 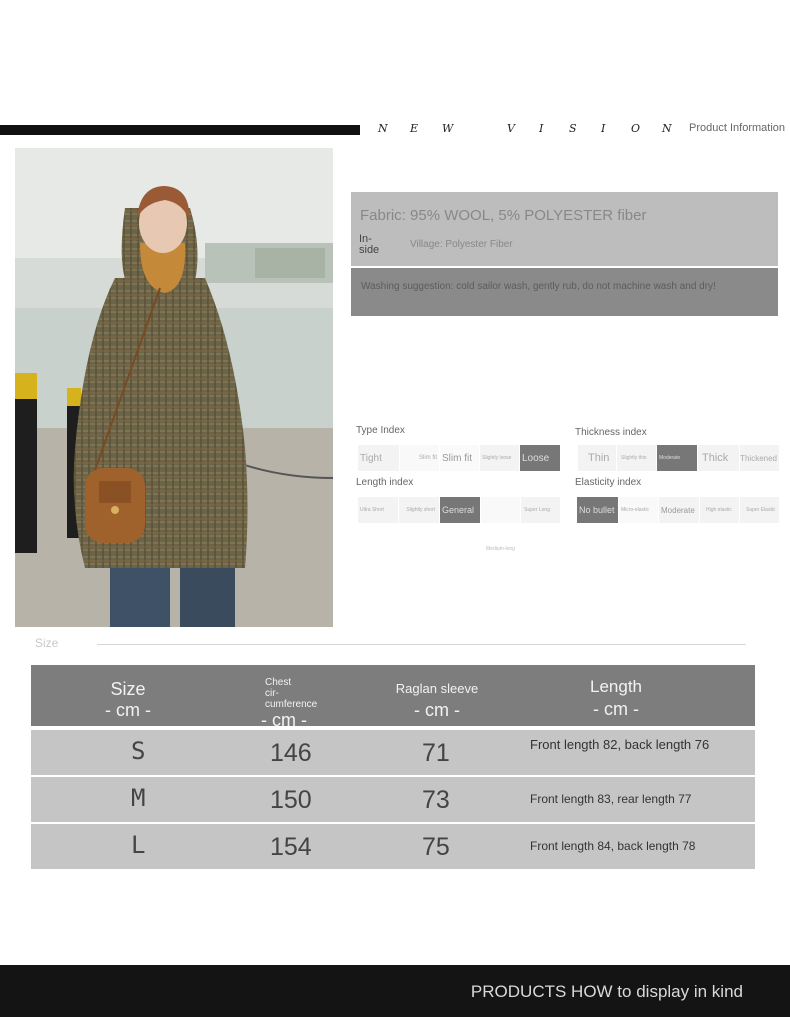 What do you see at coordinates (395, 991) in the screenshot?
I see `footer-bar: PRODUCTS HOW to display in kind` at bounding box center [395, 991].